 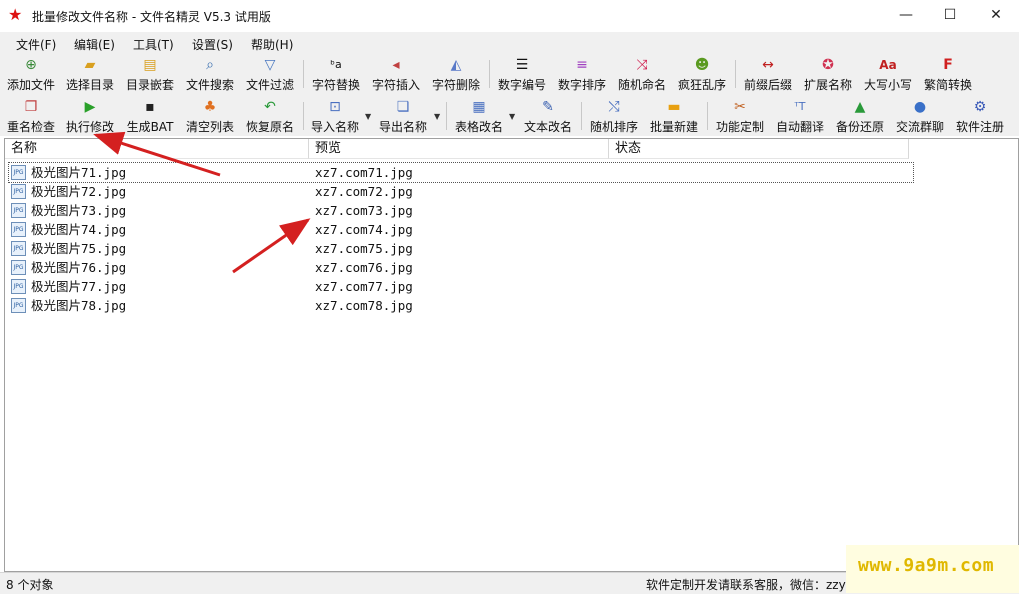 What do you see at coordinates (979, 127) in the screenshot?
I see `register-label: 软件注册` at bounding box center [979, 127].